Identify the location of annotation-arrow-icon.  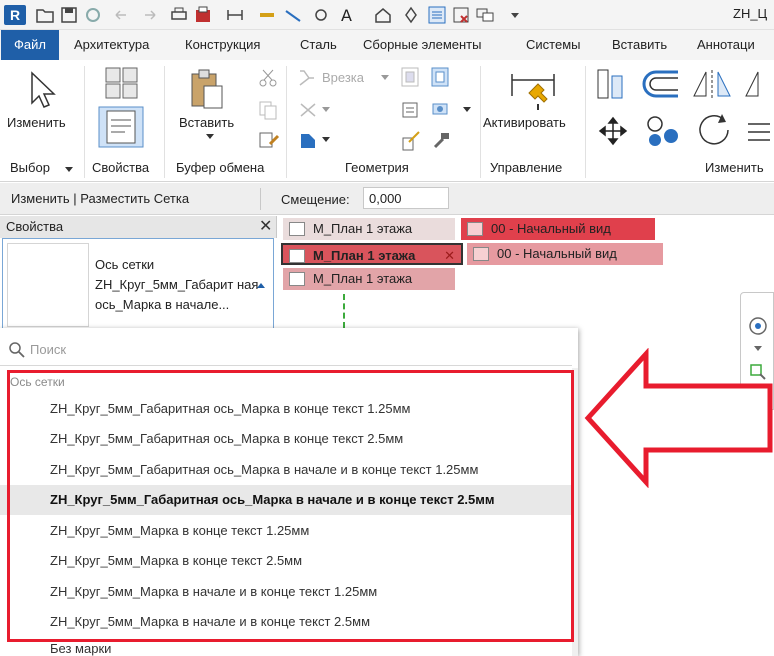
(678, 418).